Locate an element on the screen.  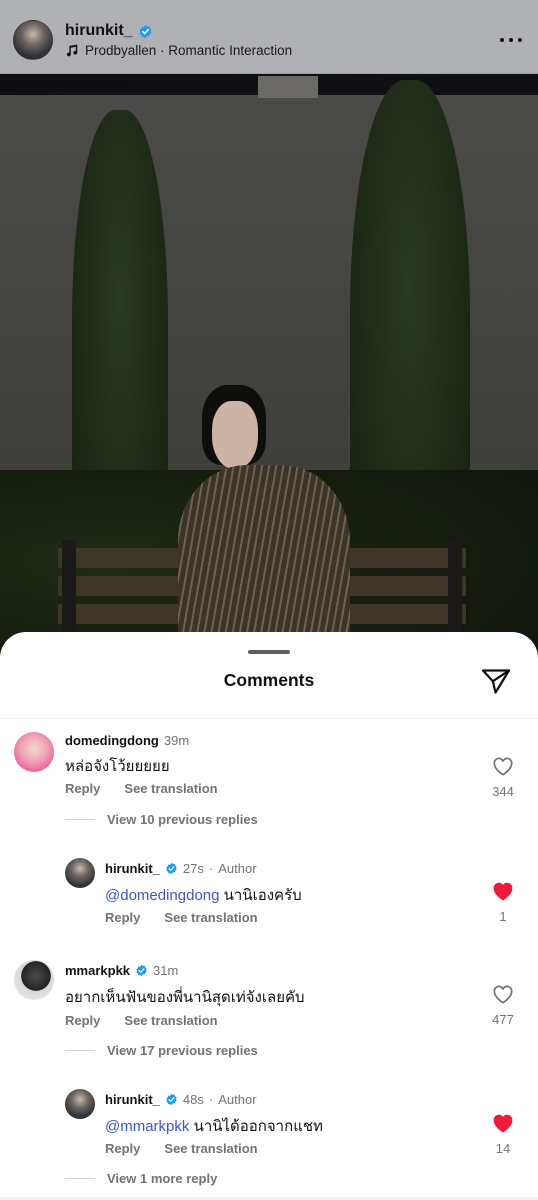
drag-handle is located at coordinates (269, 652).